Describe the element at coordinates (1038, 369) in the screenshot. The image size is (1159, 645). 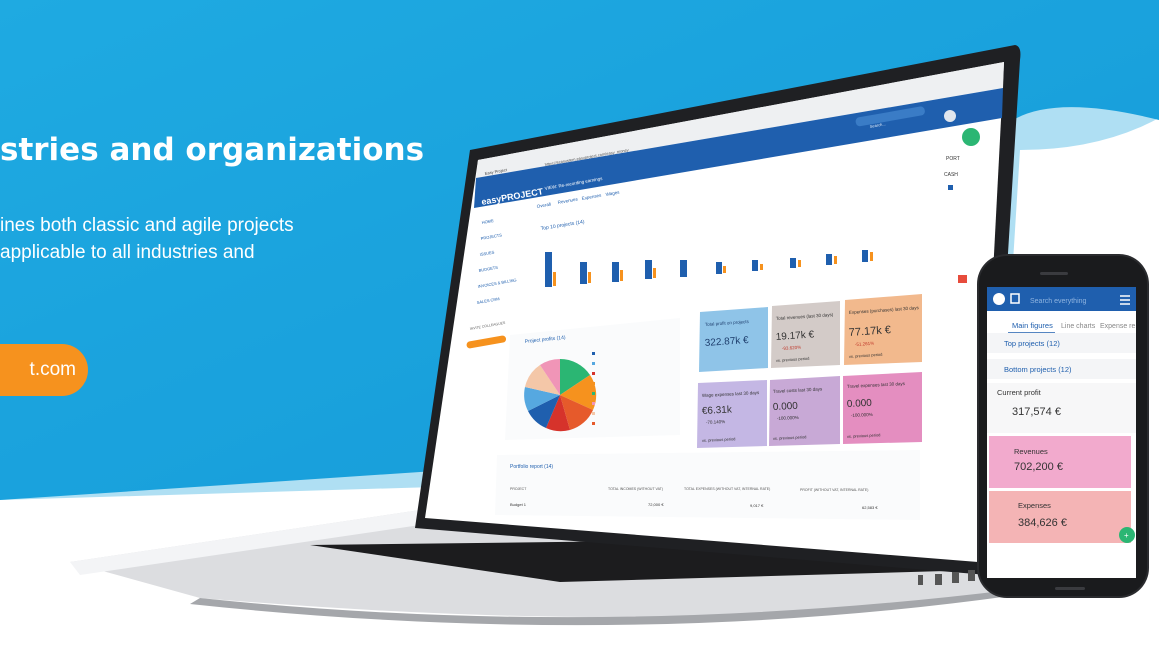
I see `phone-list-item-bottom-projects: Bottom projects (12)` at that location.